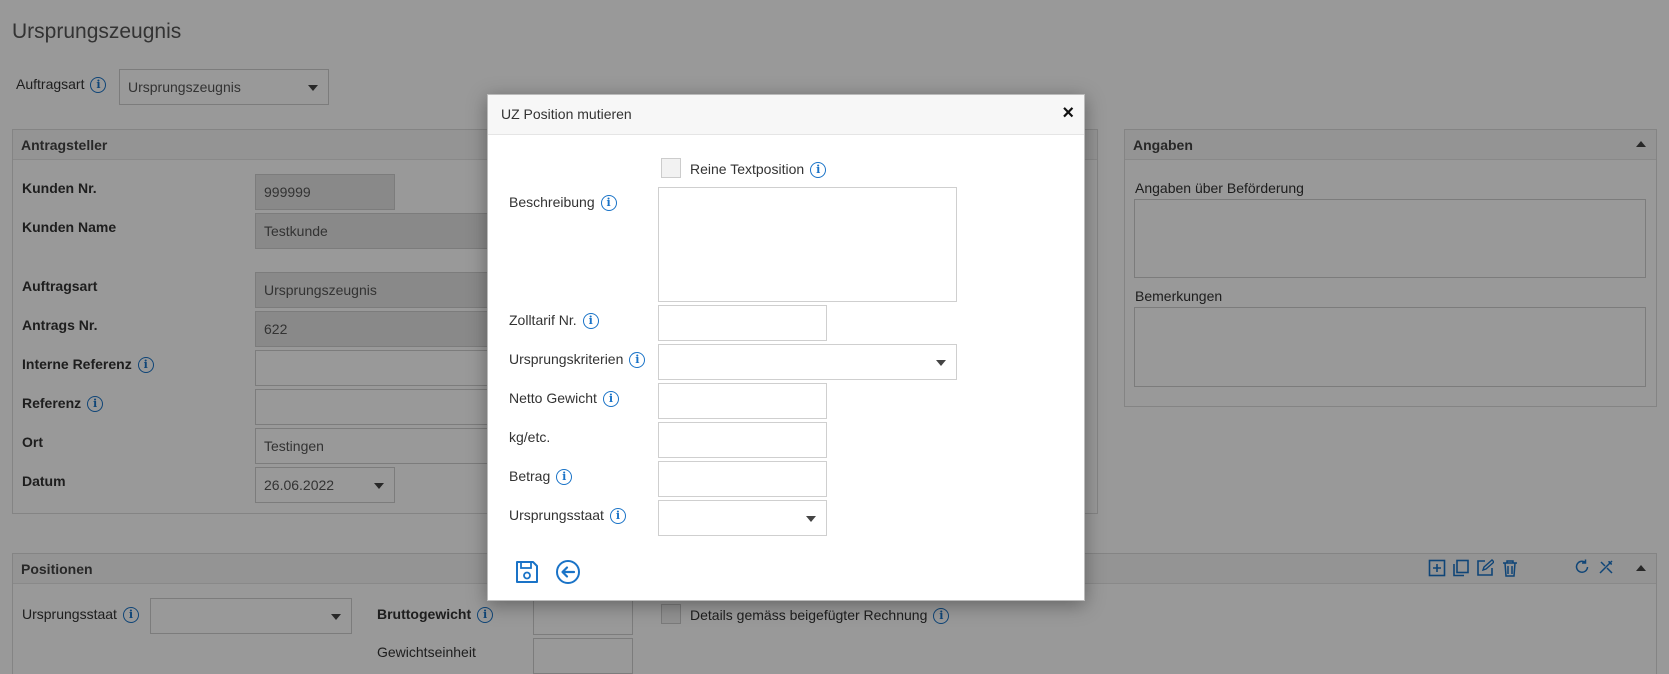 This screenshot has width=1669, height=674. What do you see at coordinates (567, 516) in the screenshot?
I see `ursprungsstaat-modal-label: Ursprungsstaat i` at bounding box center [567, 516].